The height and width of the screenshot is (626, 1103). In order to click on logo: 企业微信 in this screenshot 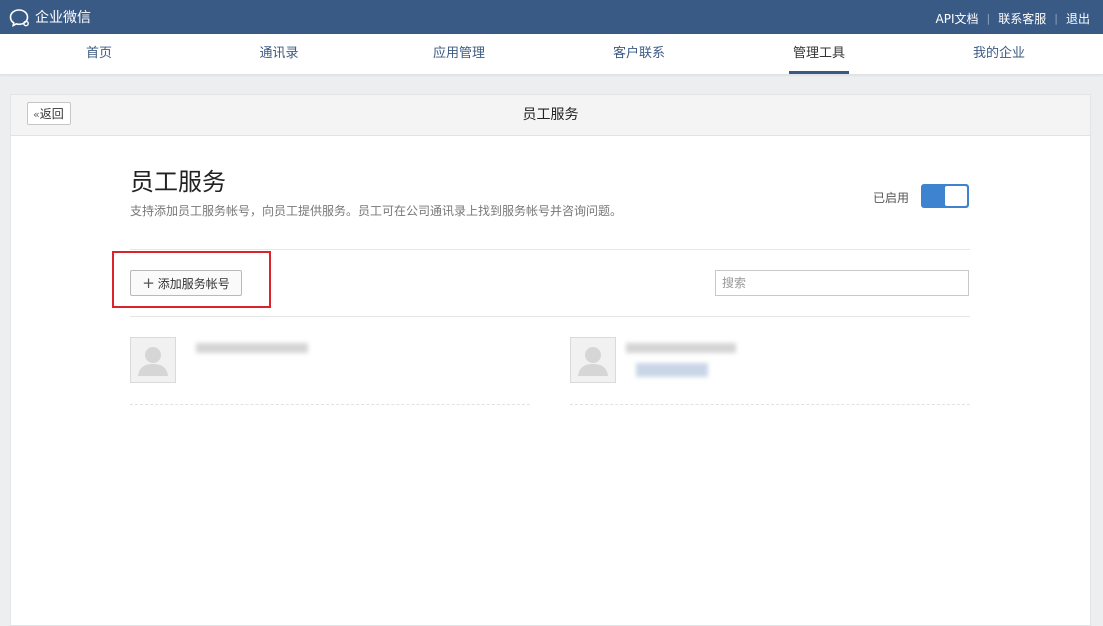, I will do `click(50, 18)`.